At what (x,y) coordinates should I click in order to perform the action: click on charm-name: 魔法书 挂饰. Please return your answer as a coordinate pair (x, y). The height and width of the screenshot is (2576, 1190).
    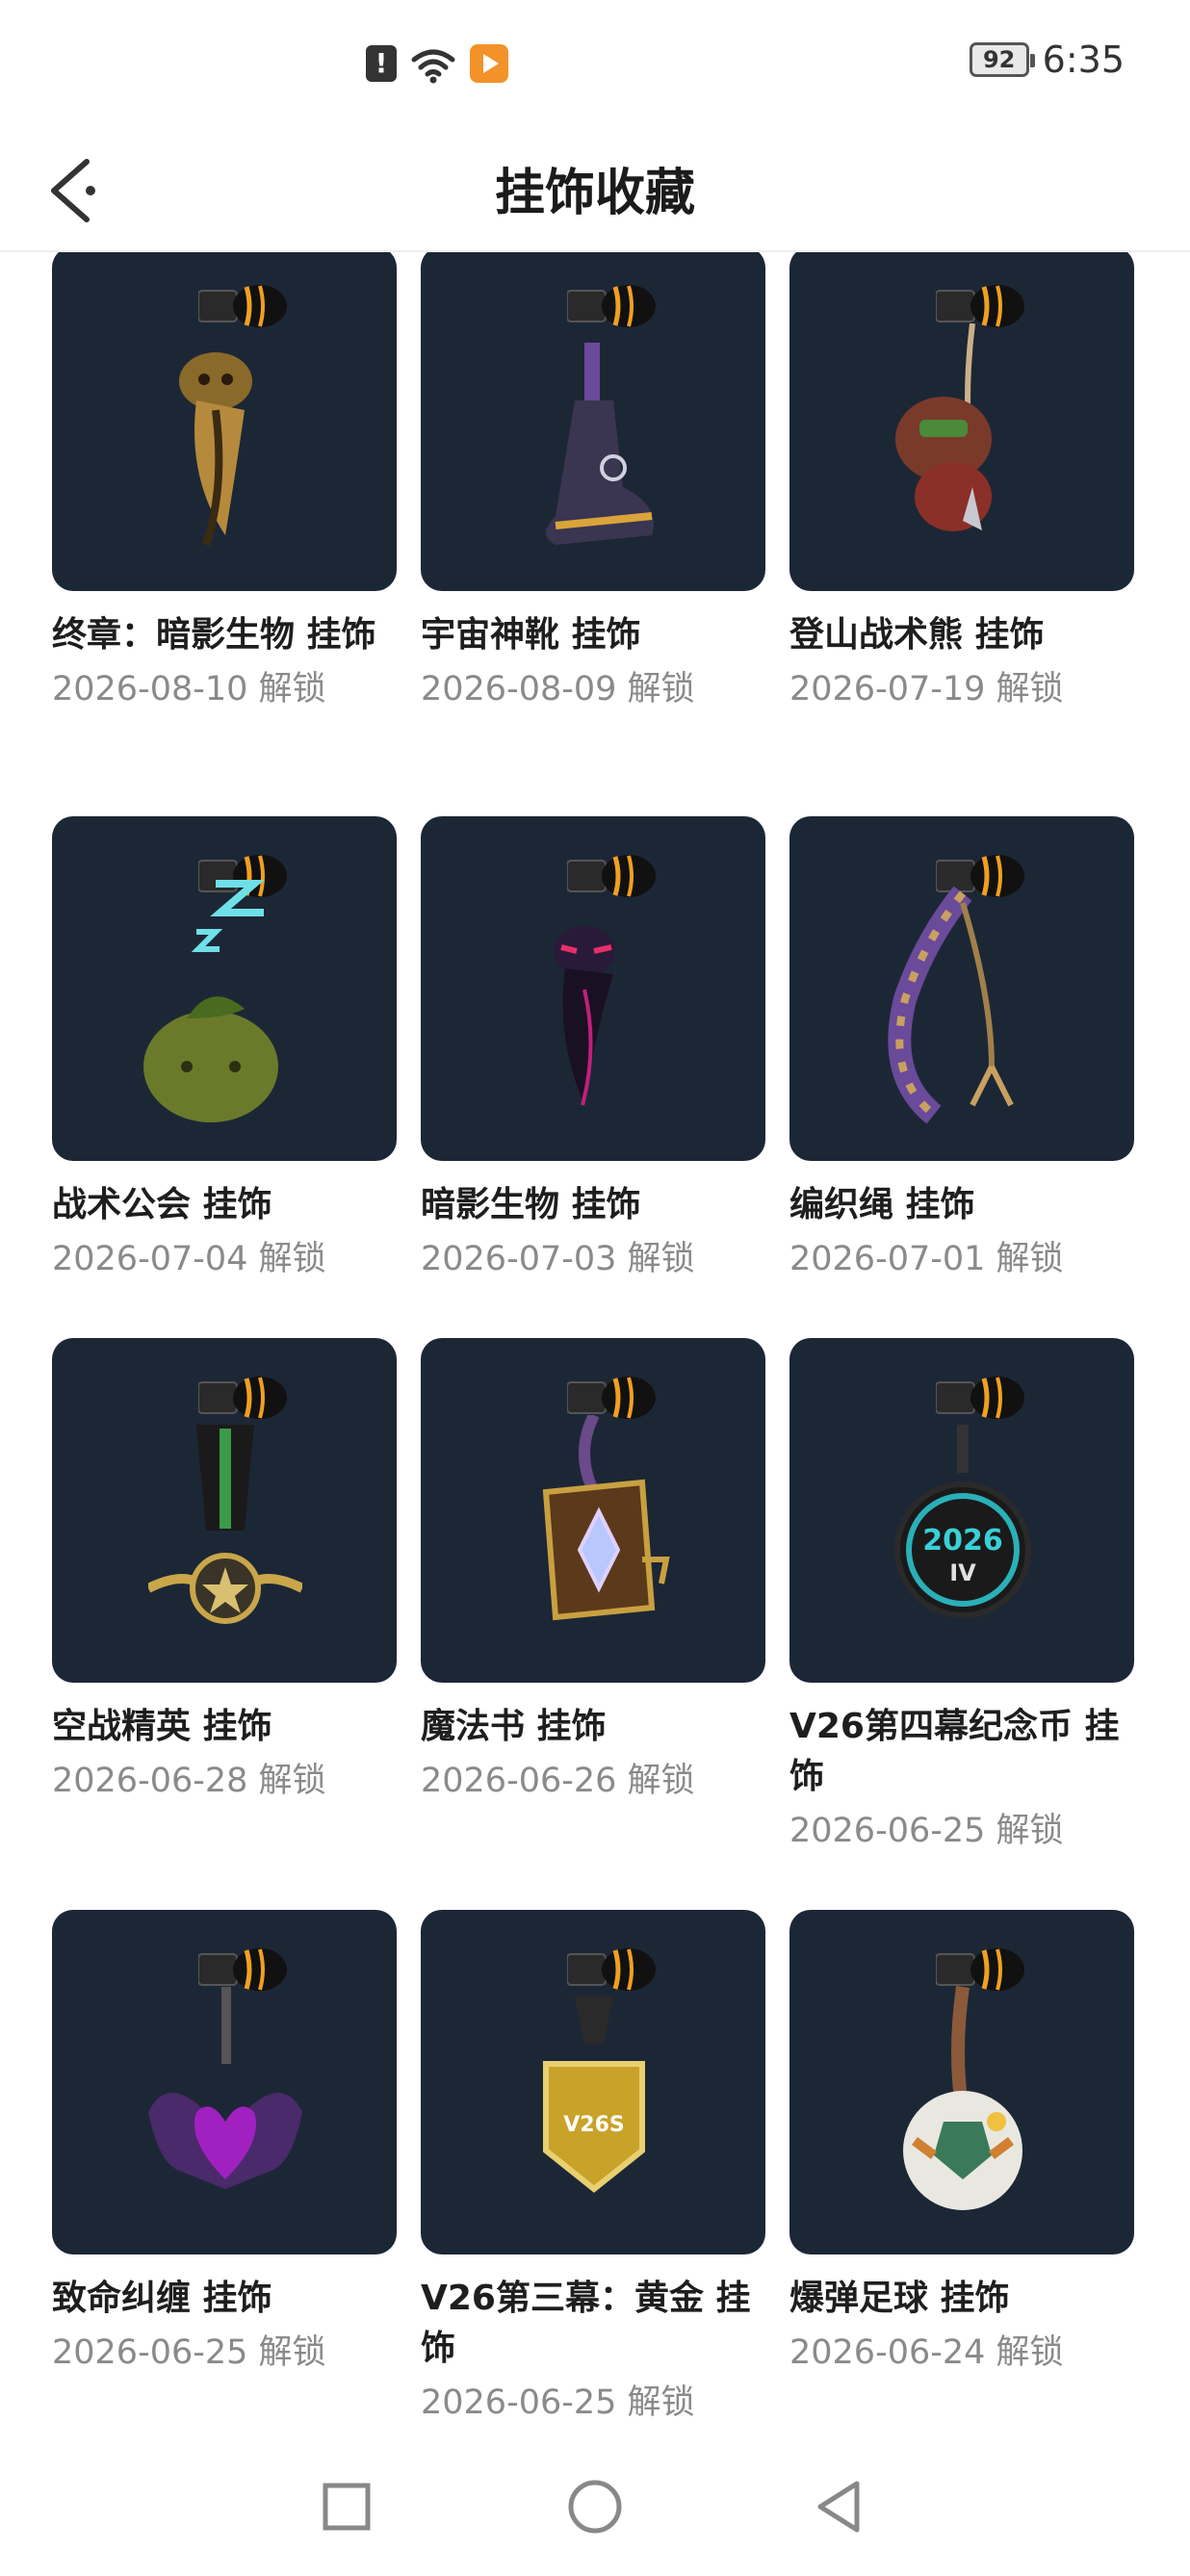
    Looking at the image, I should click on (514, 1727).